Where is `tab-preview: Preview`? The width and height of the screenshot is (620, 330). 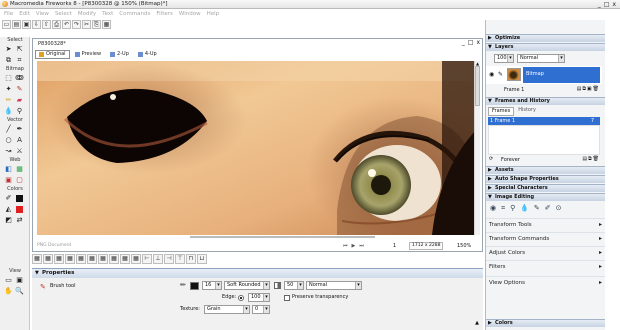
tab-preview: Preview is located at coordinates (88, 54).